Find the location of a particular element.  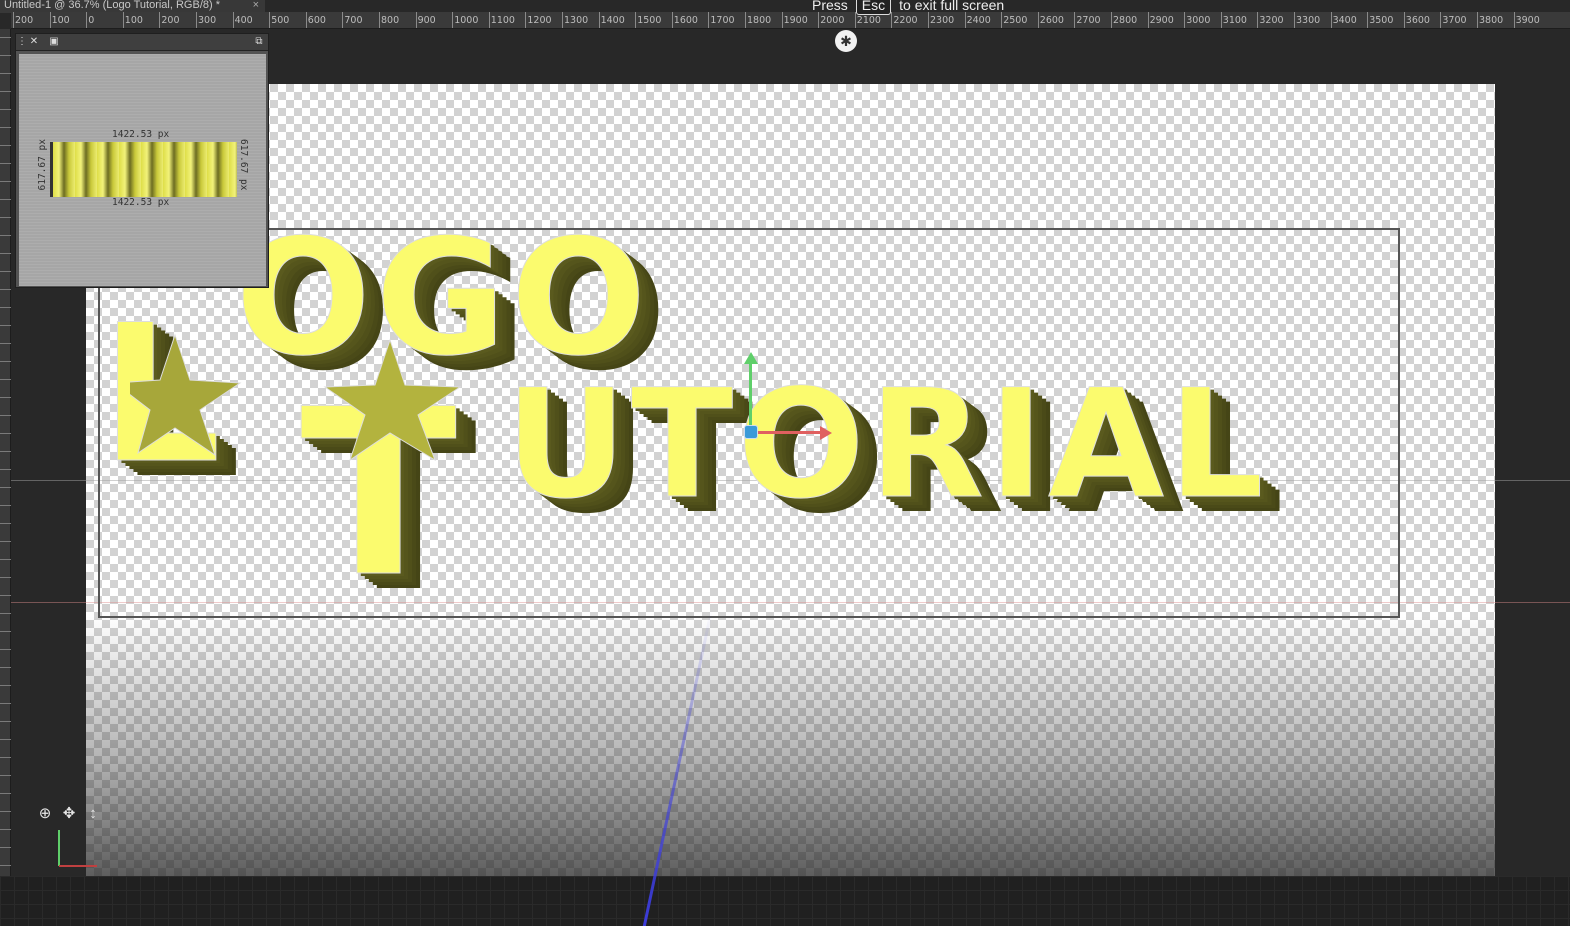

ruler-label: 1700 is located at coordinates (722, 20).